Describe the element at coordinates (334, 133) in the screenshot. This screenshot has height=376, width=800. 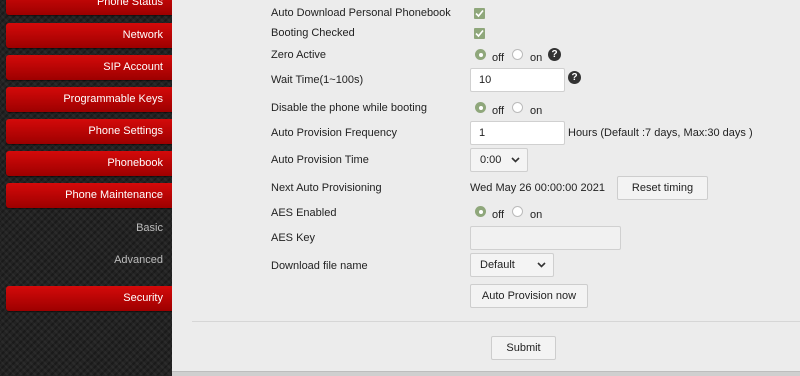
I see `auto-provision-frequency-label: Auto Provision Frequency` at that location.